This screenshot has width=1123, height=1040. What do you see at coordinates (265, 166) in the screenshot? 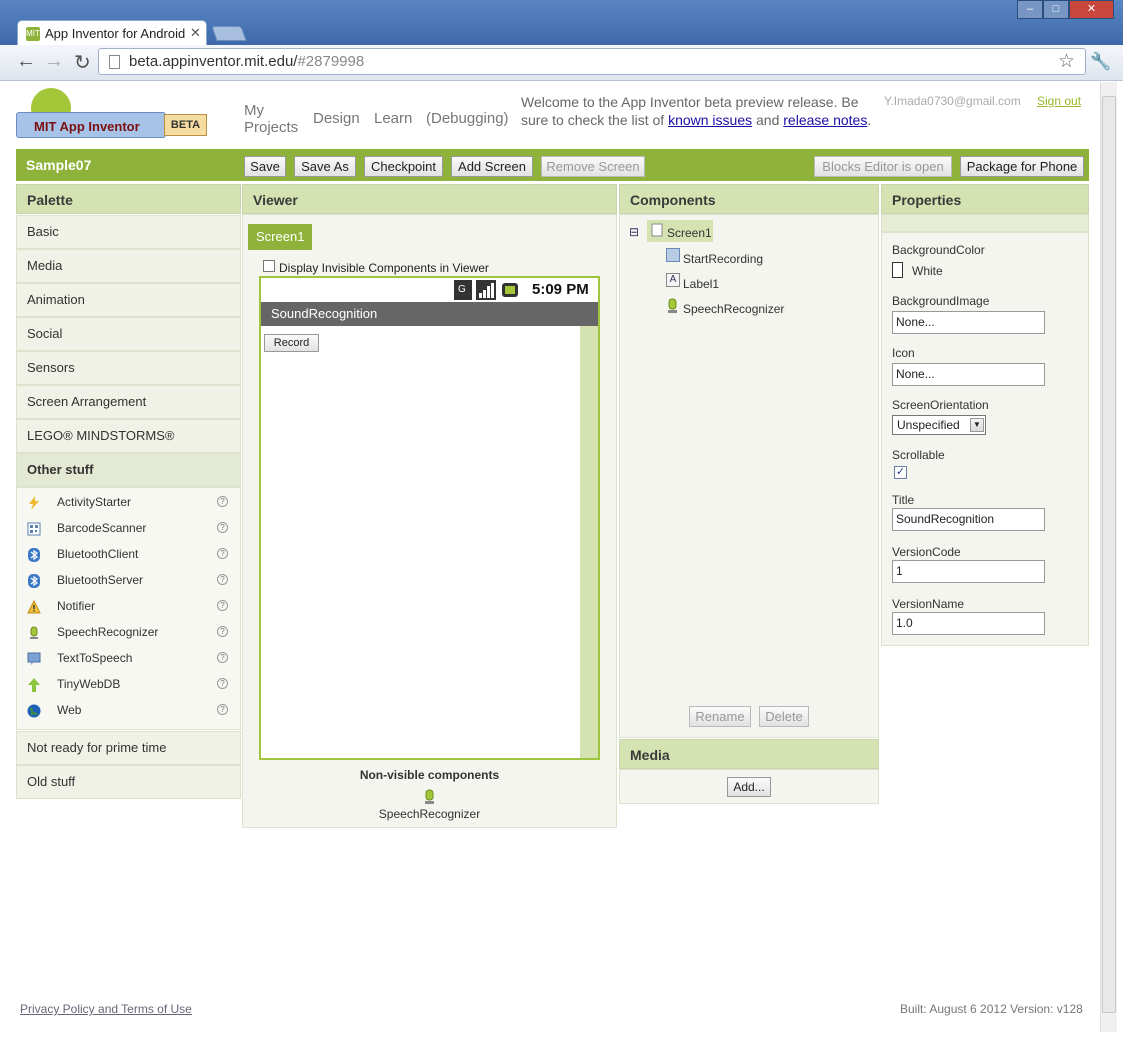
I see `save-button: Save` at bounding box center [265, 166].